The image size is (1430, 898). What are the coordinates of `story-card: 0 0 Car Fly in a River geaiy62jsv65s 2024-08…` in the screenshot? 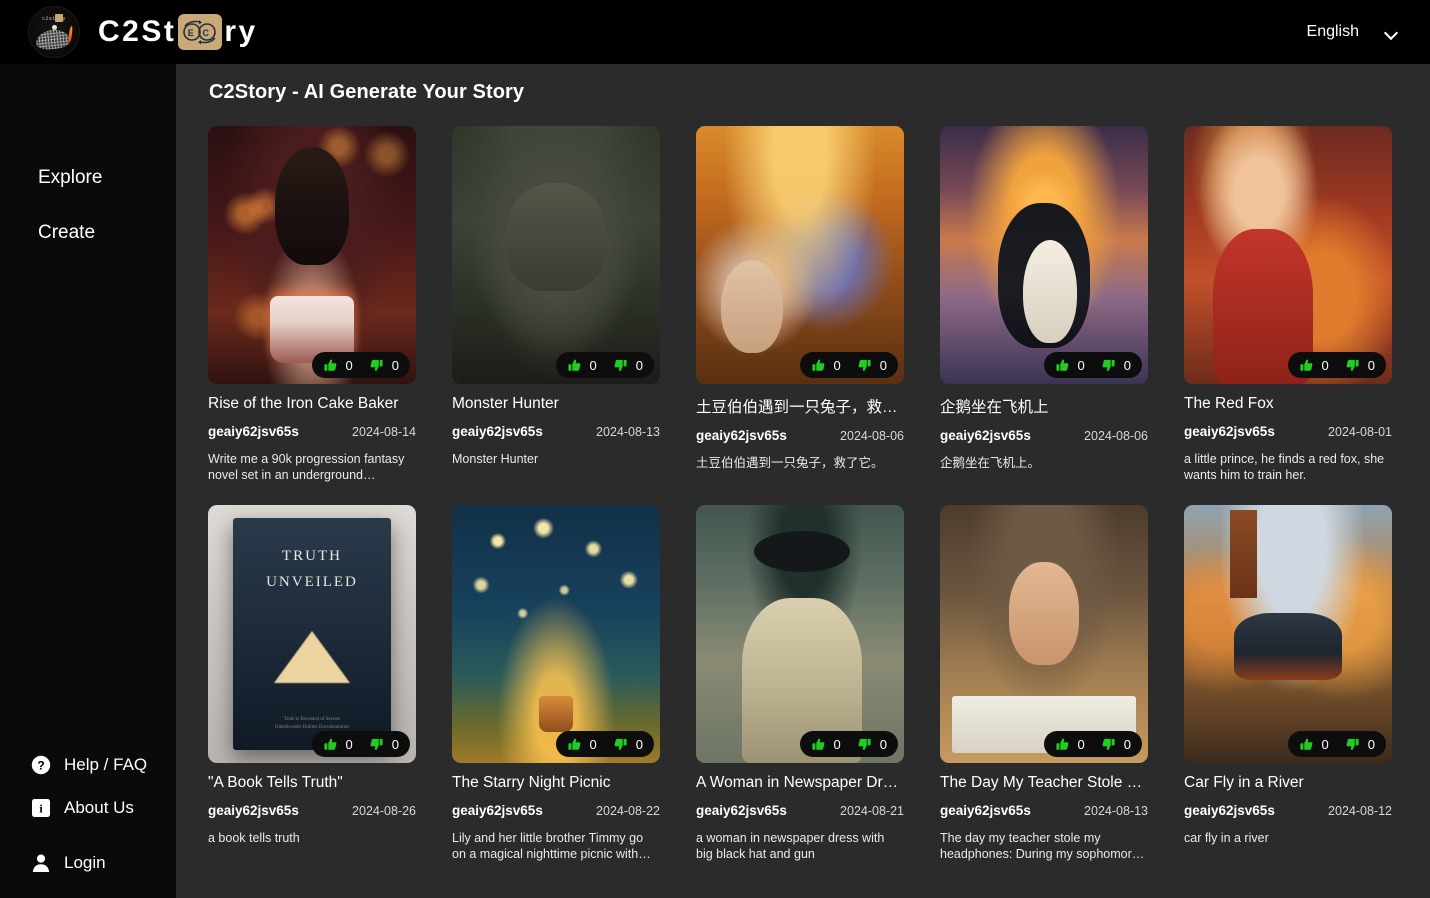 It's located at (1288, 683).